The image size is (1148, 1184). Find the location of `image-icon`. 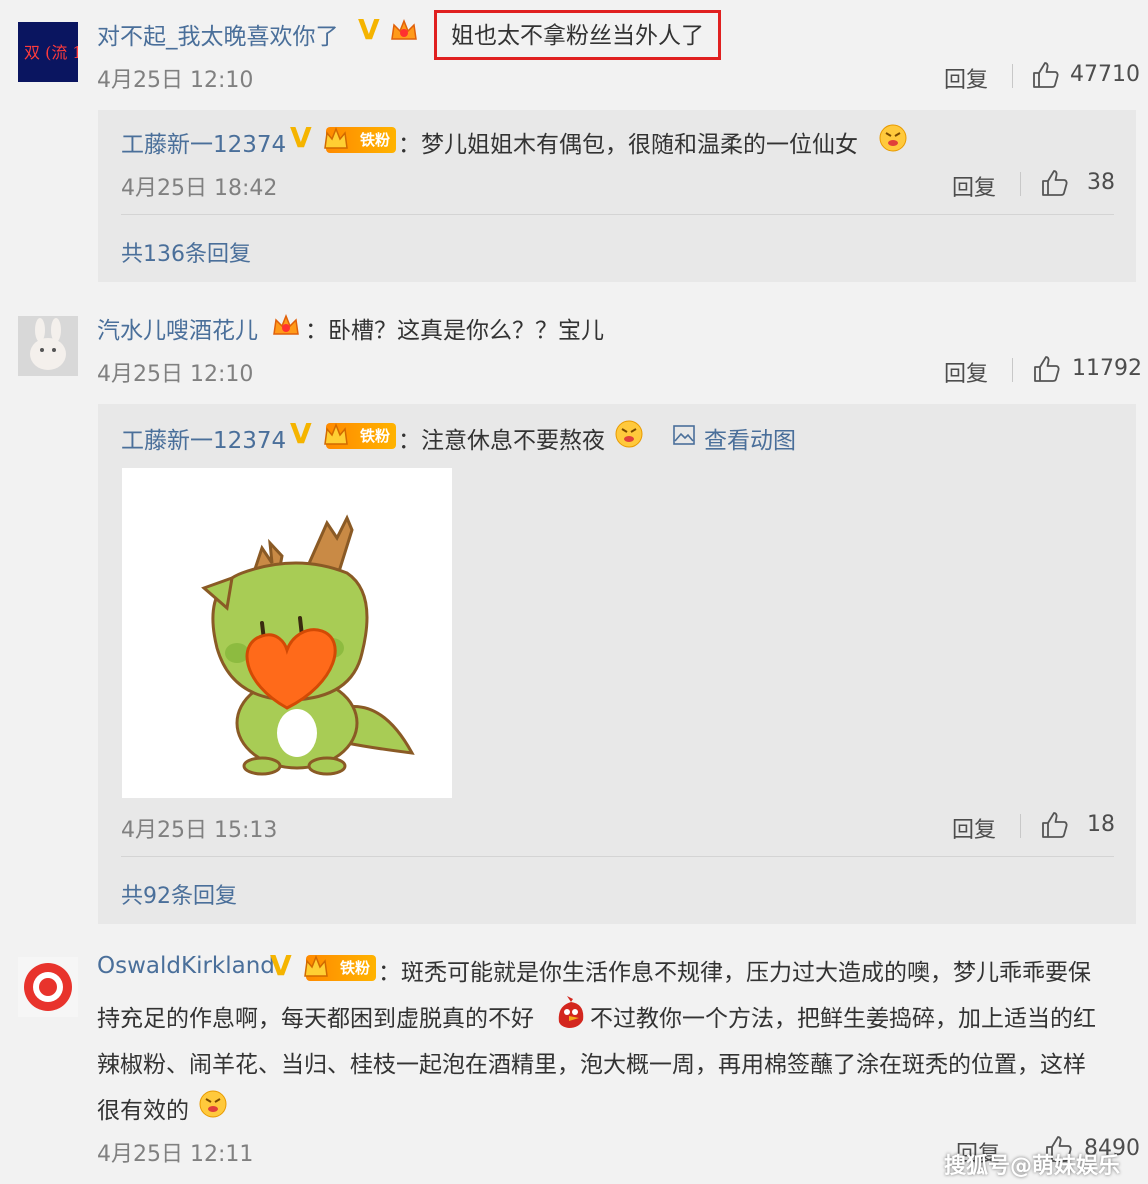

image-icon is located at coordinates (684, 435).